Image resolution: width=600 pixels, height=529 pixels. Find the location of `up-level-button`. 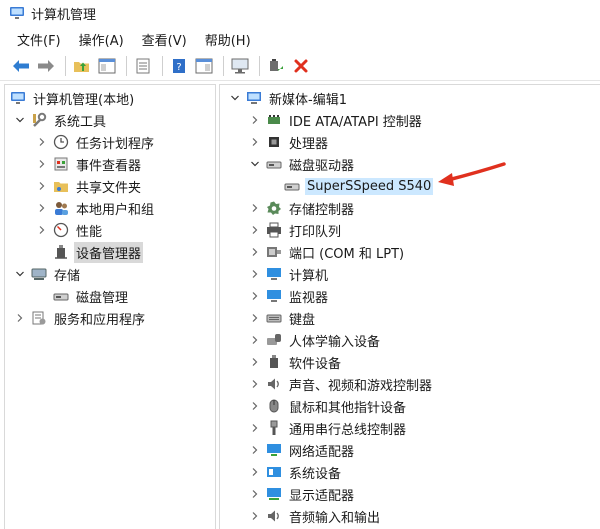

up-level-button is located at coordinates (82, 66).